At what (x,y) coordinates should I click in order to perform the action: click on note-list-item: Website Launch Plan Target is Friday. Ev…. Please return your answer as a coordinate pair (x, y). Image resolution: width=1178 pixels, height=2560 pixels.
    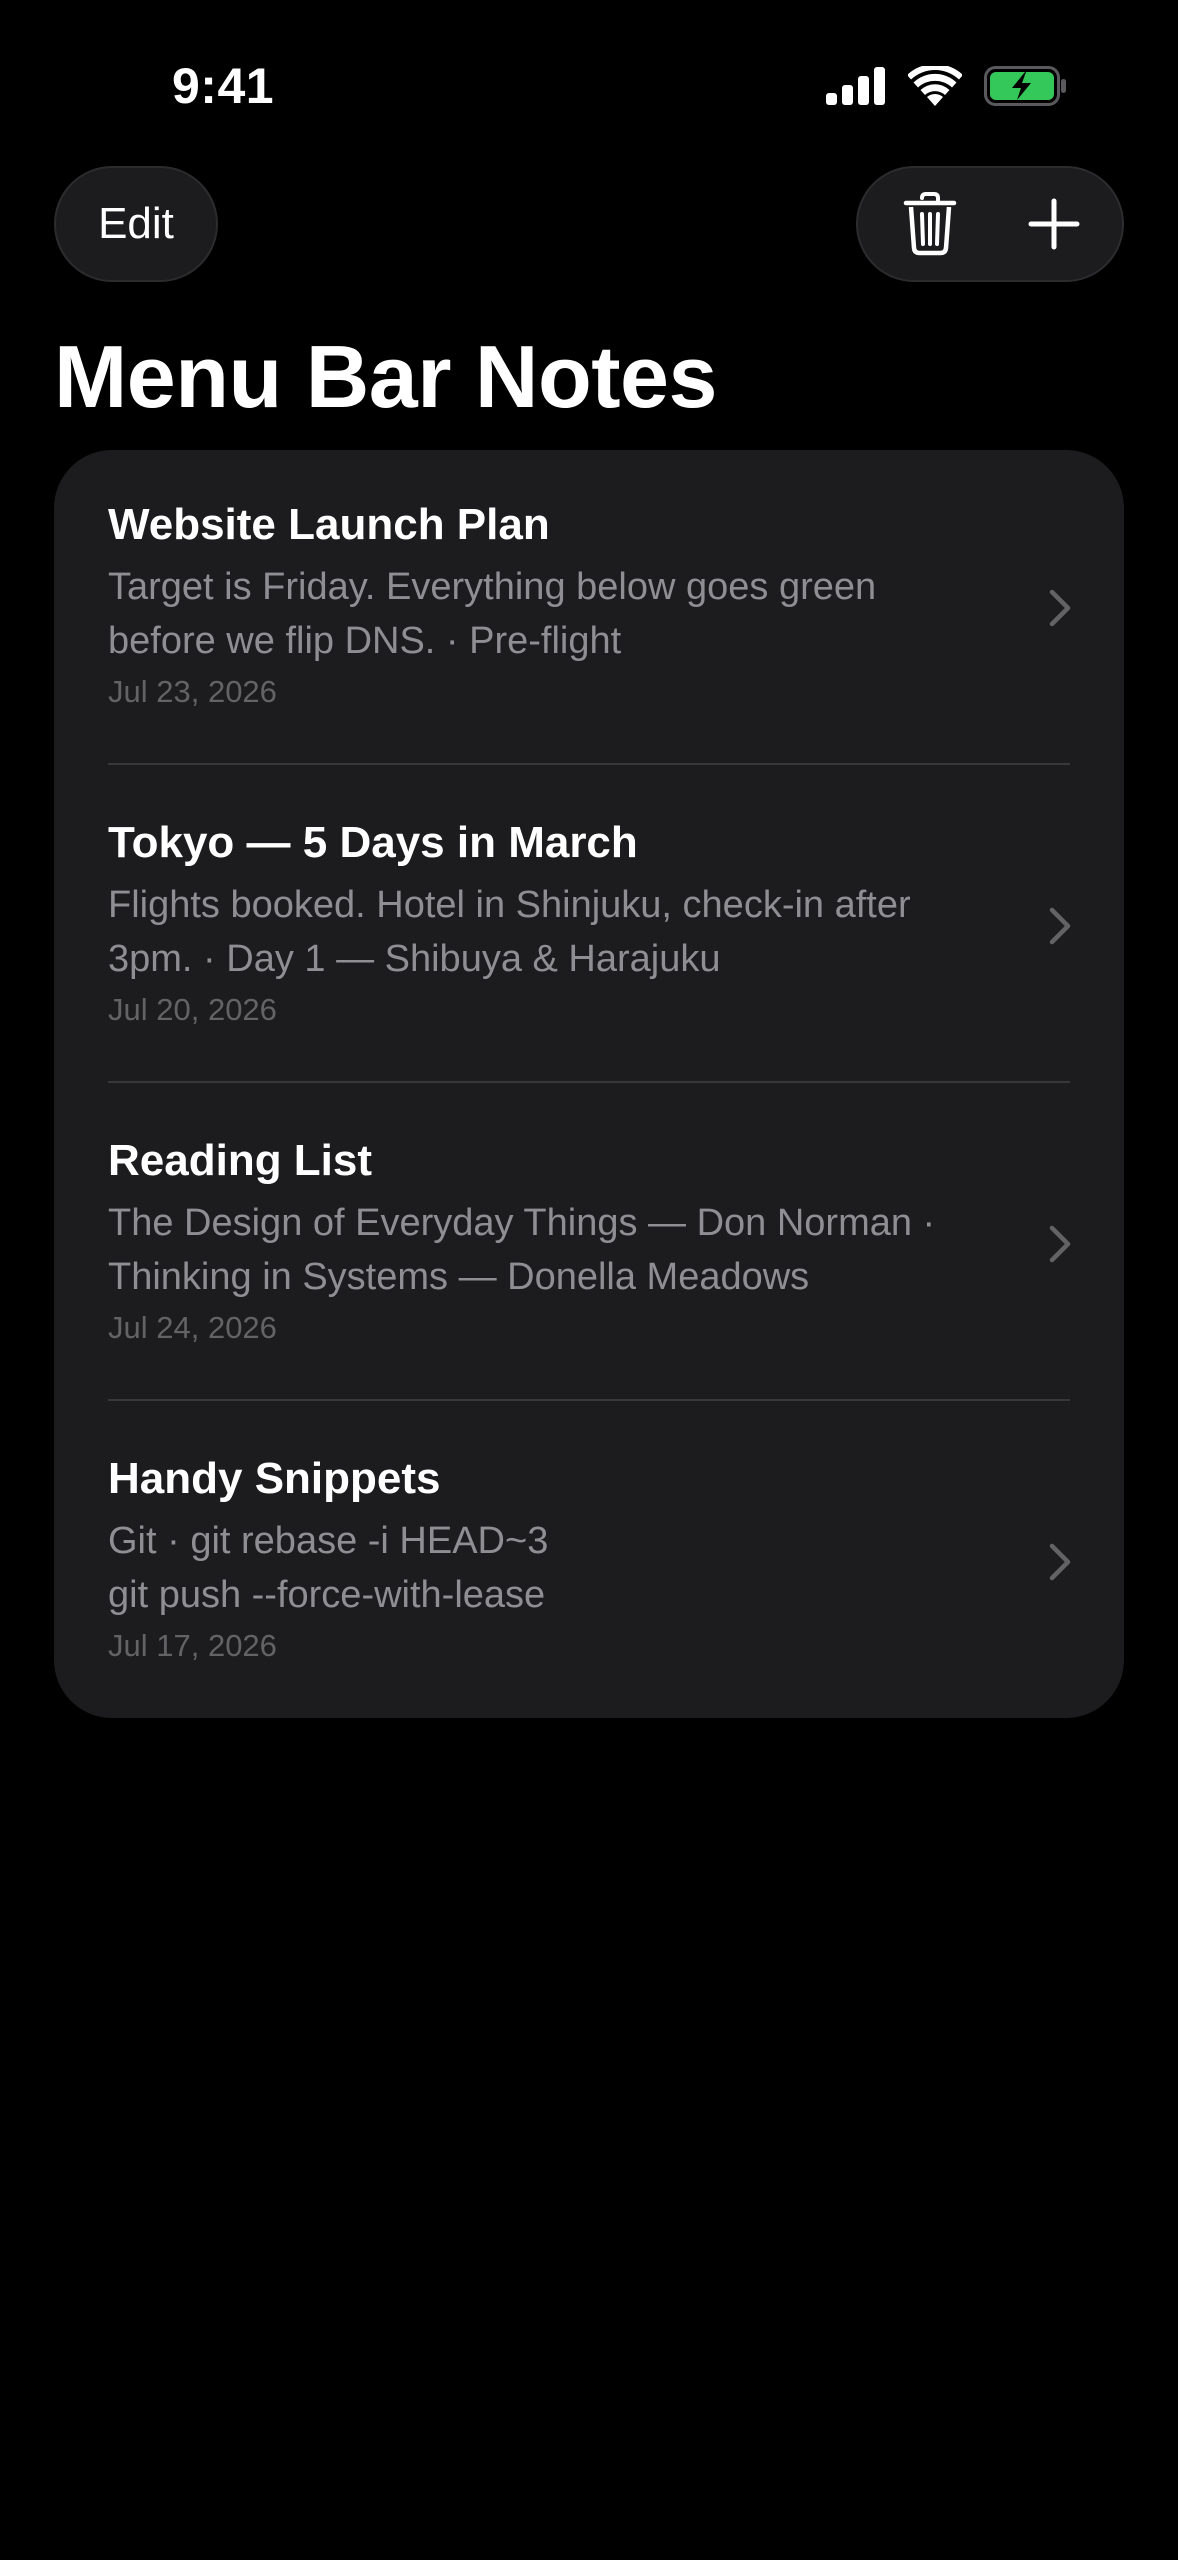
    Looking at the image, I should click on (589, 609).